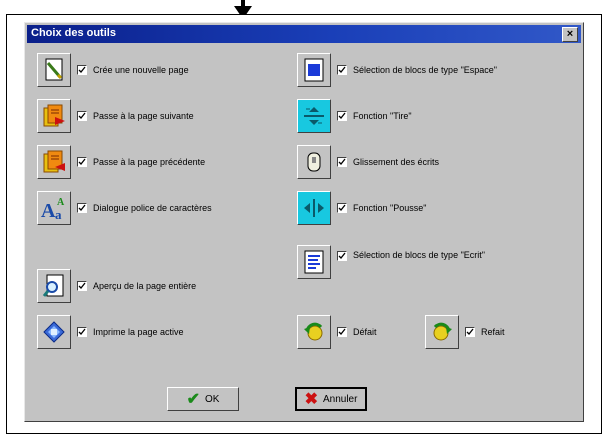  I want to click on font-dialog-label: Dialogue police de caractères, so click(152, 208).